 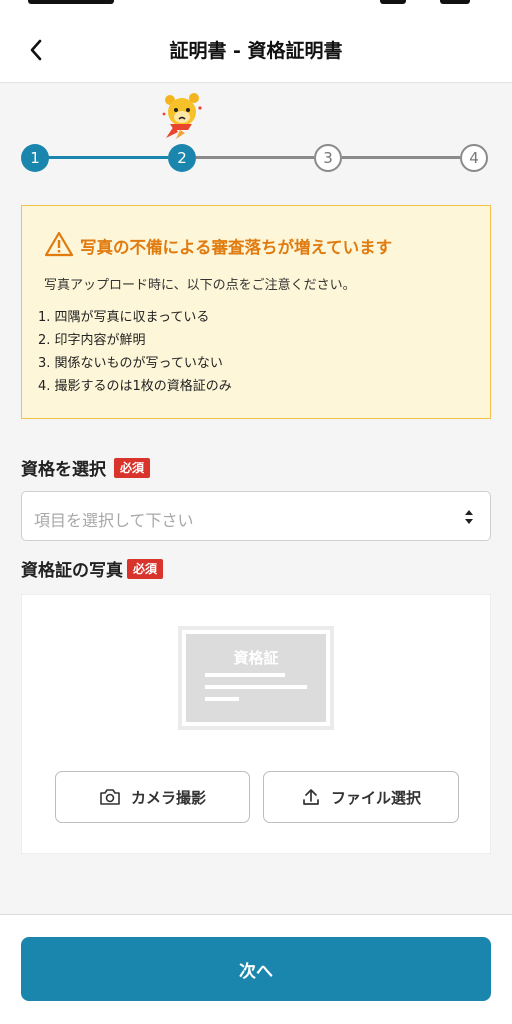 I want to click on status-bar, so click(x=256, y=7).